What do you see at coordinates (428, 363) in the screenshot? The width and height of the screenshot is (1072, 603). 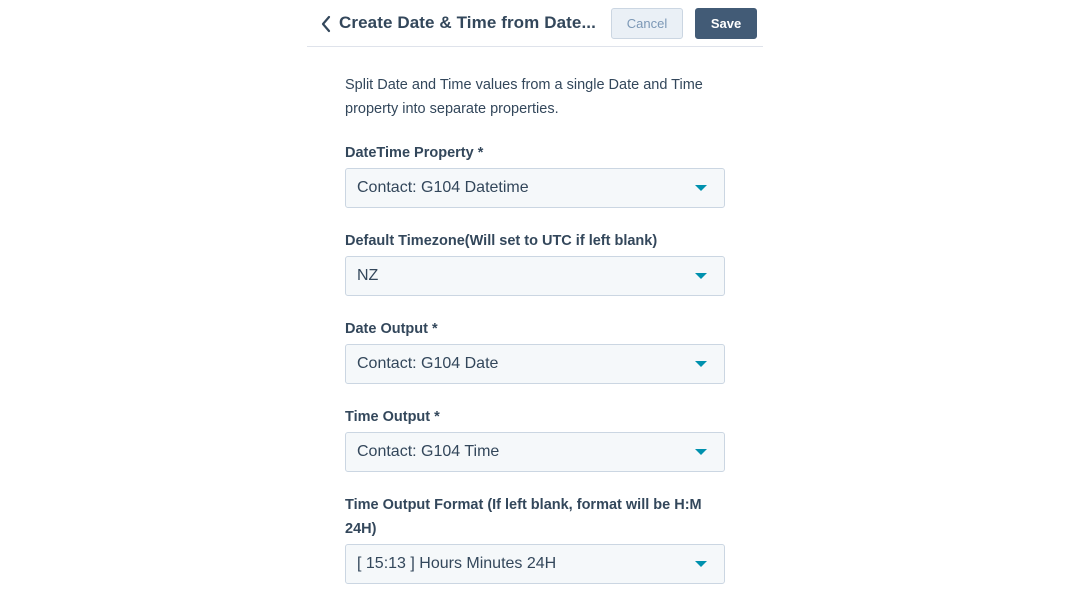 I see `date-output-value: Contact: G104 Date` at bounding box center [428, 363].